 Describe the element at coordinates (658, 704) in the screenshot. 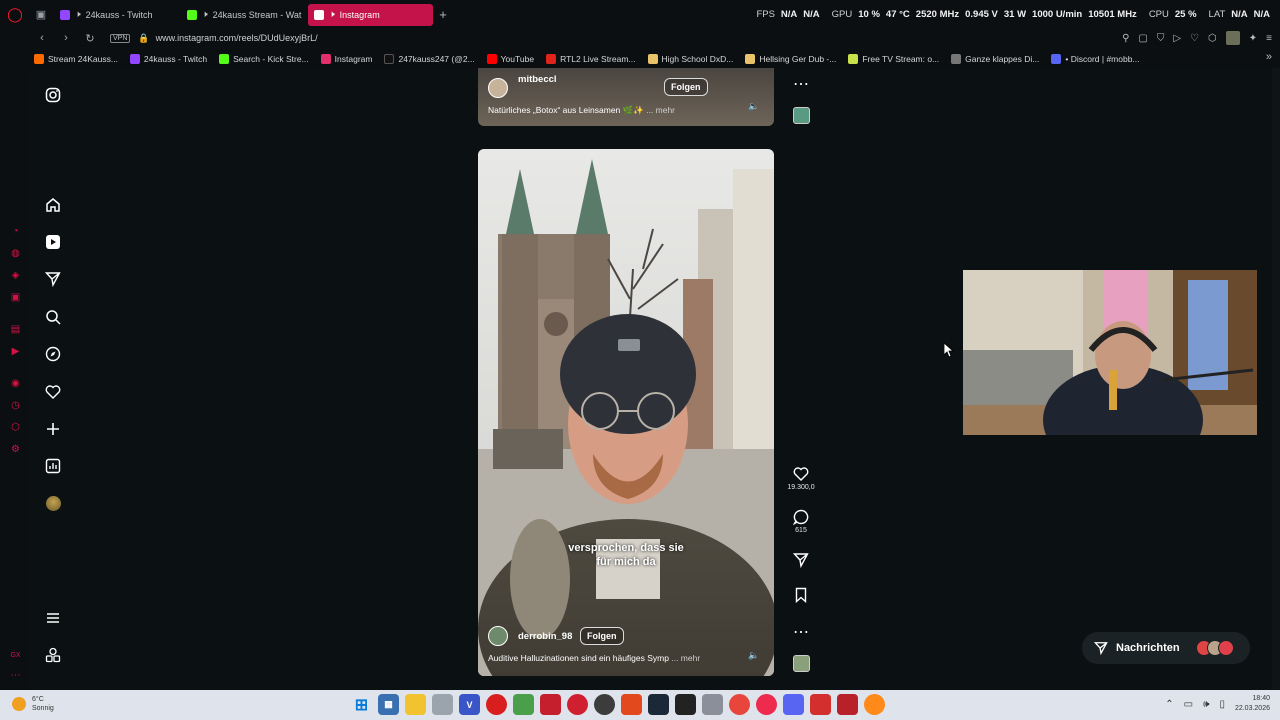

I see `steam-icon` at that location.